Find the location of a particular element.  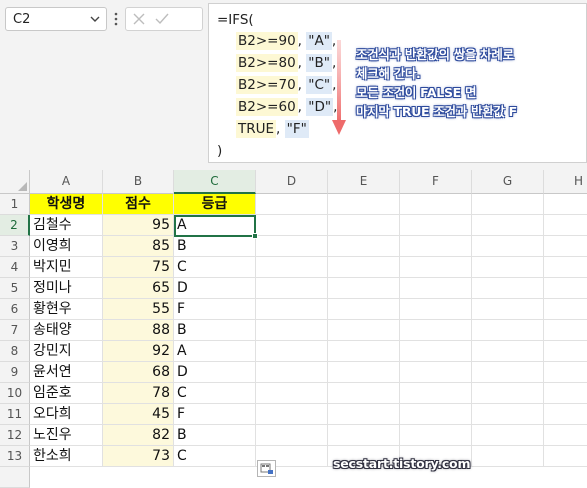

row-header: 8 is located at coordinates (15, 351).